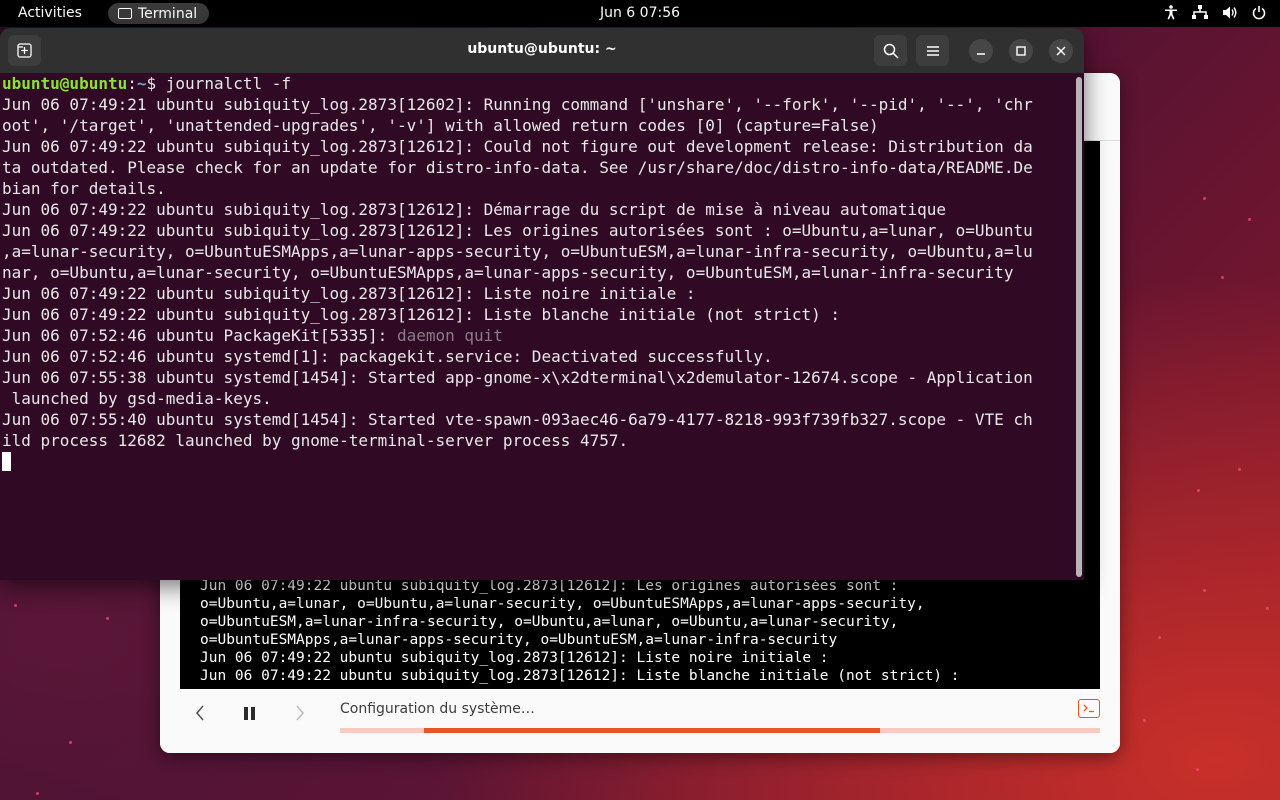 The height and width of the screenshot is (800, 1280). I want to click on hamburger-menu-icon, so click(932, 50).